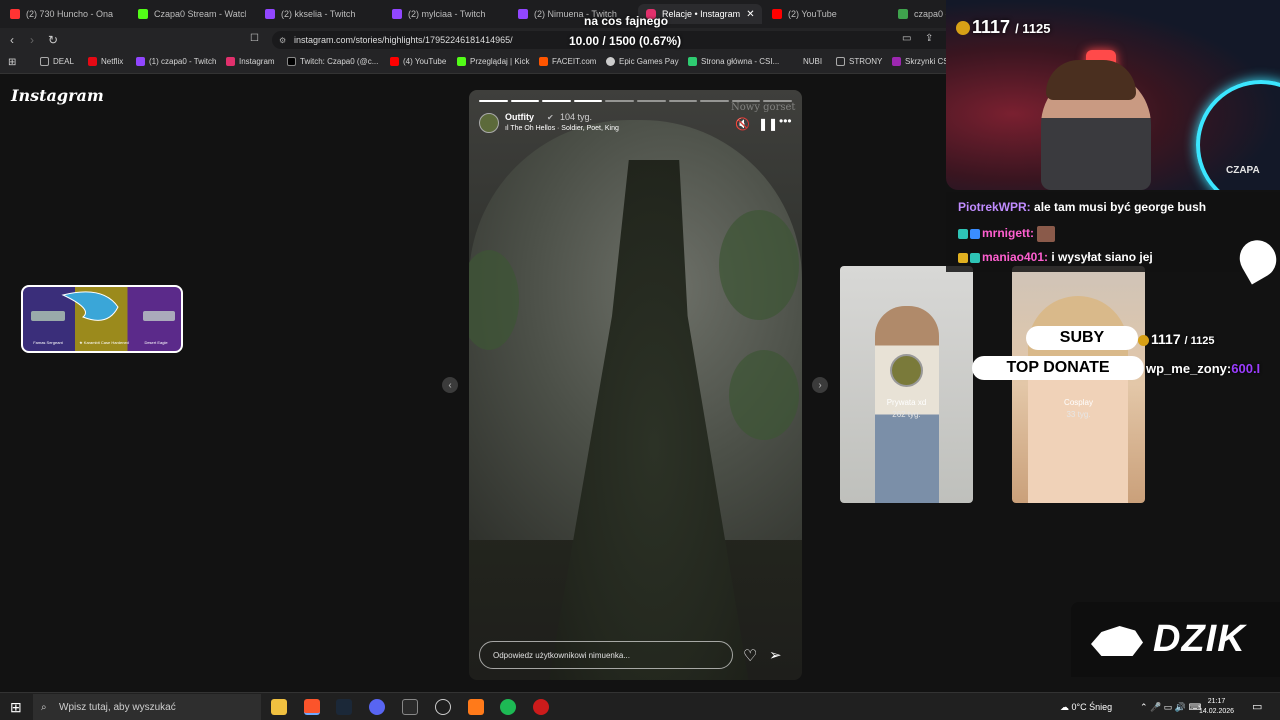 The image size is (1280, 720). I want to click on reload-icon: ↻, so click(53, 40).